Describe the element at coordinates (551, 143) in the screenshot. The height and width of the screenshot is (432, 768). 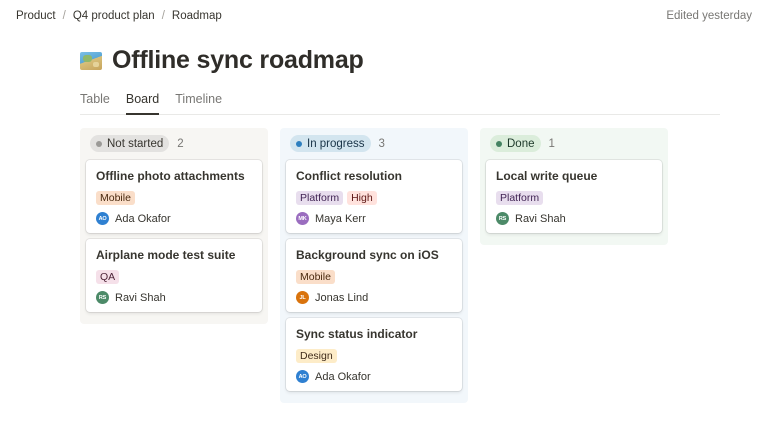
I see `card-count: 1` at that location.